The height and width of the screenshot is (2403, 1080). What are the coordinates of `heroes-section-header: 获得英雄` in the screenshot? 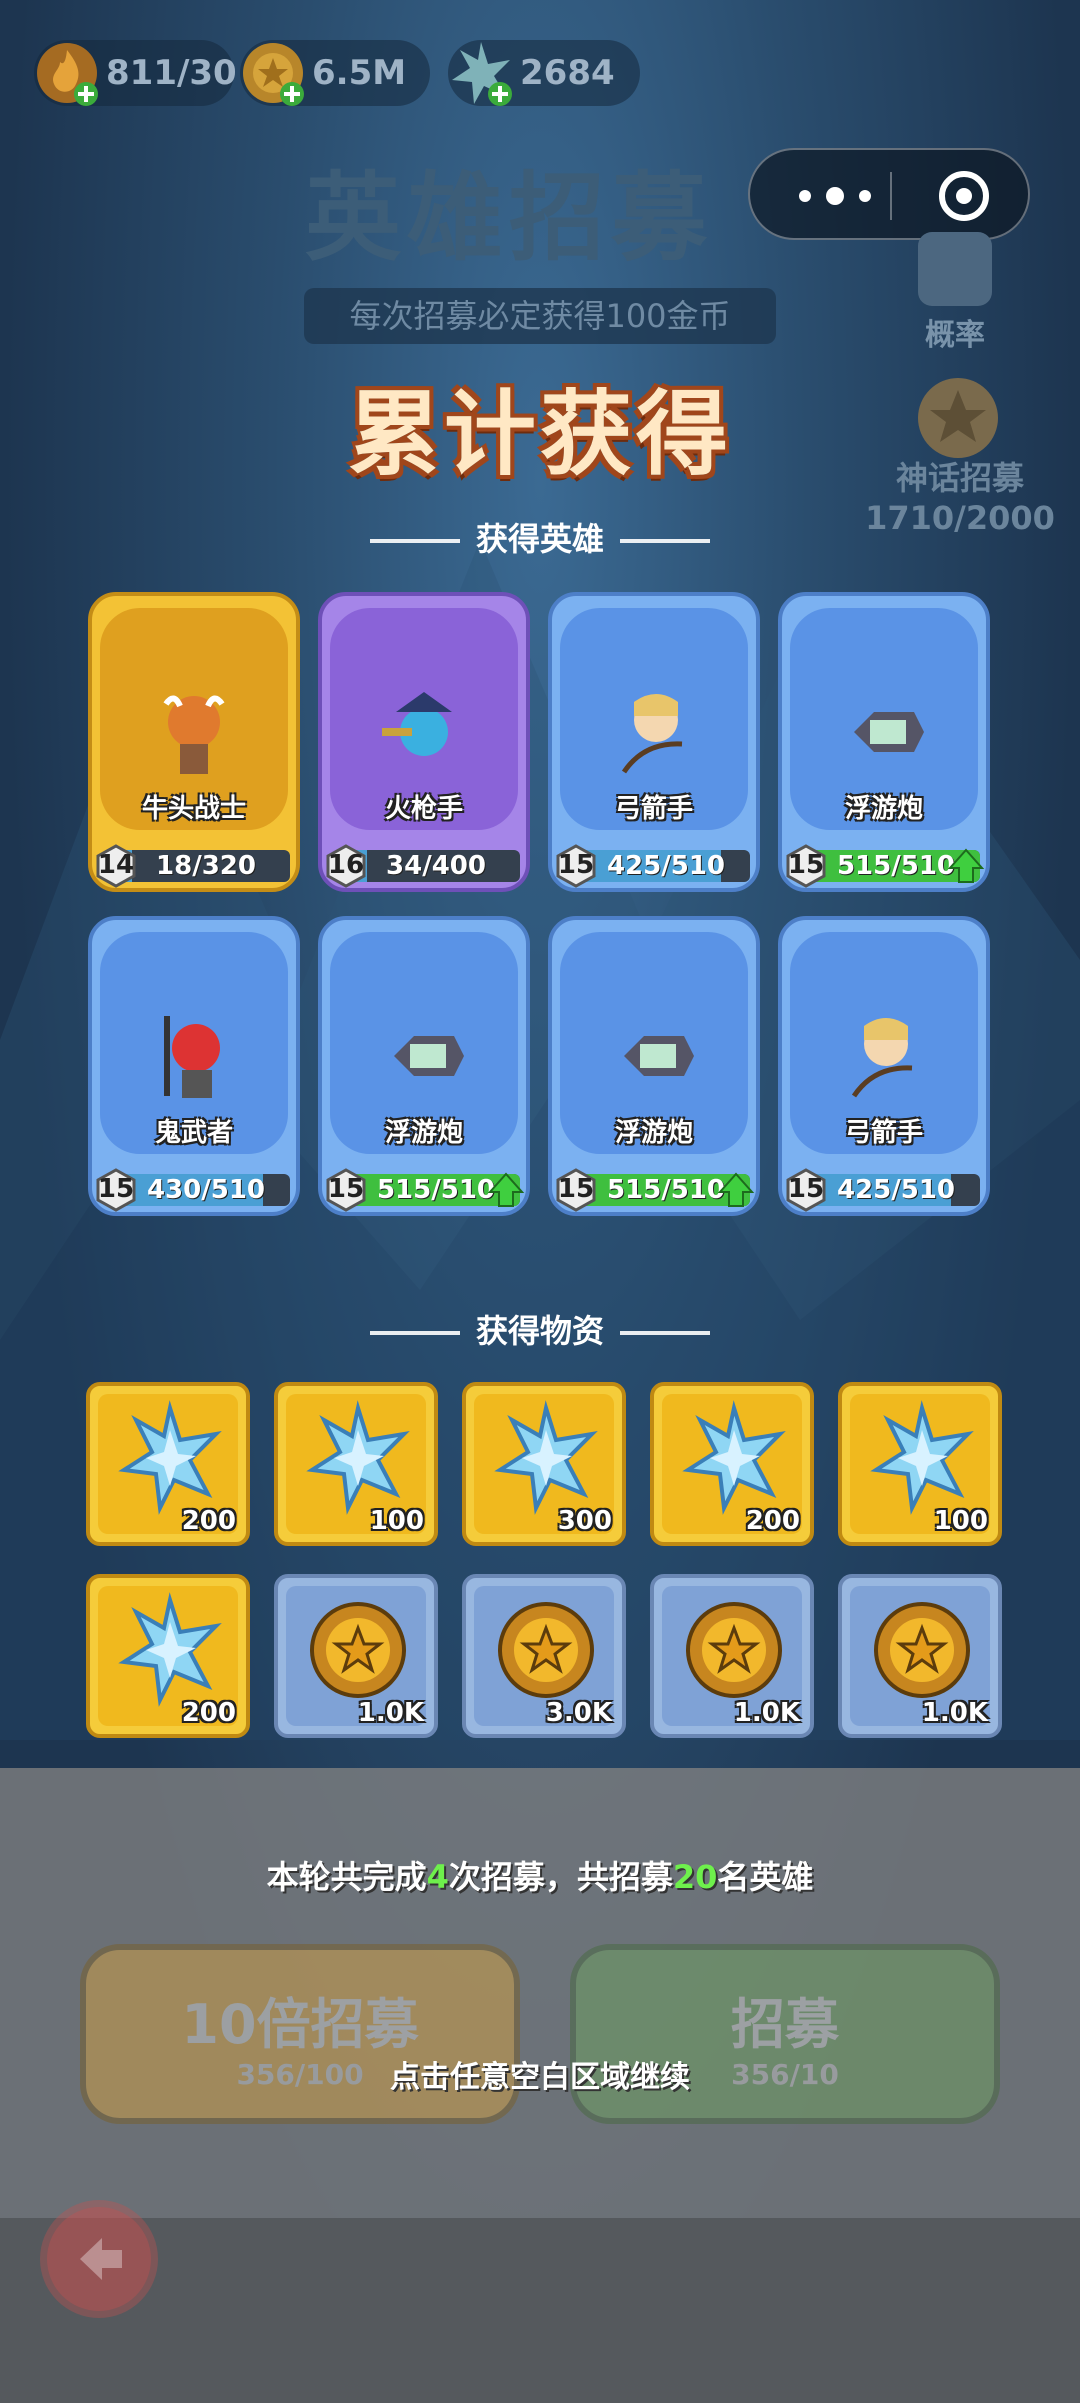 It's located at (540, 537).